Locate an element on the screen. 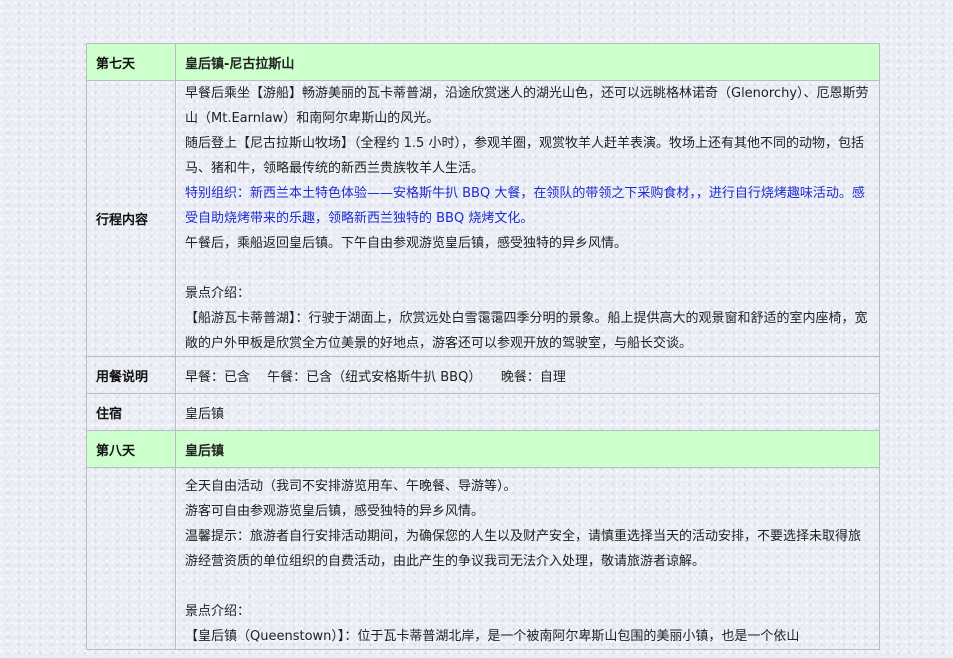  day7-lodging-text: 皇后镇 is located at coordinates (527, 412).